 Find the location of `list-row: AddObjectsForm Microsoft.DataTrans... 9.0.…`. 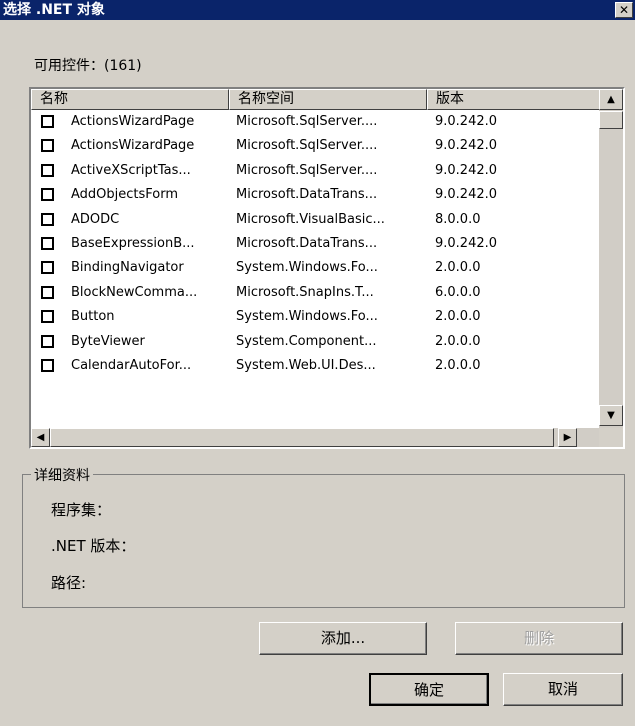

list-row: AddObjectsForm Microsoft.DataTrans... 9.0.… is located at coordinates (316, 195).